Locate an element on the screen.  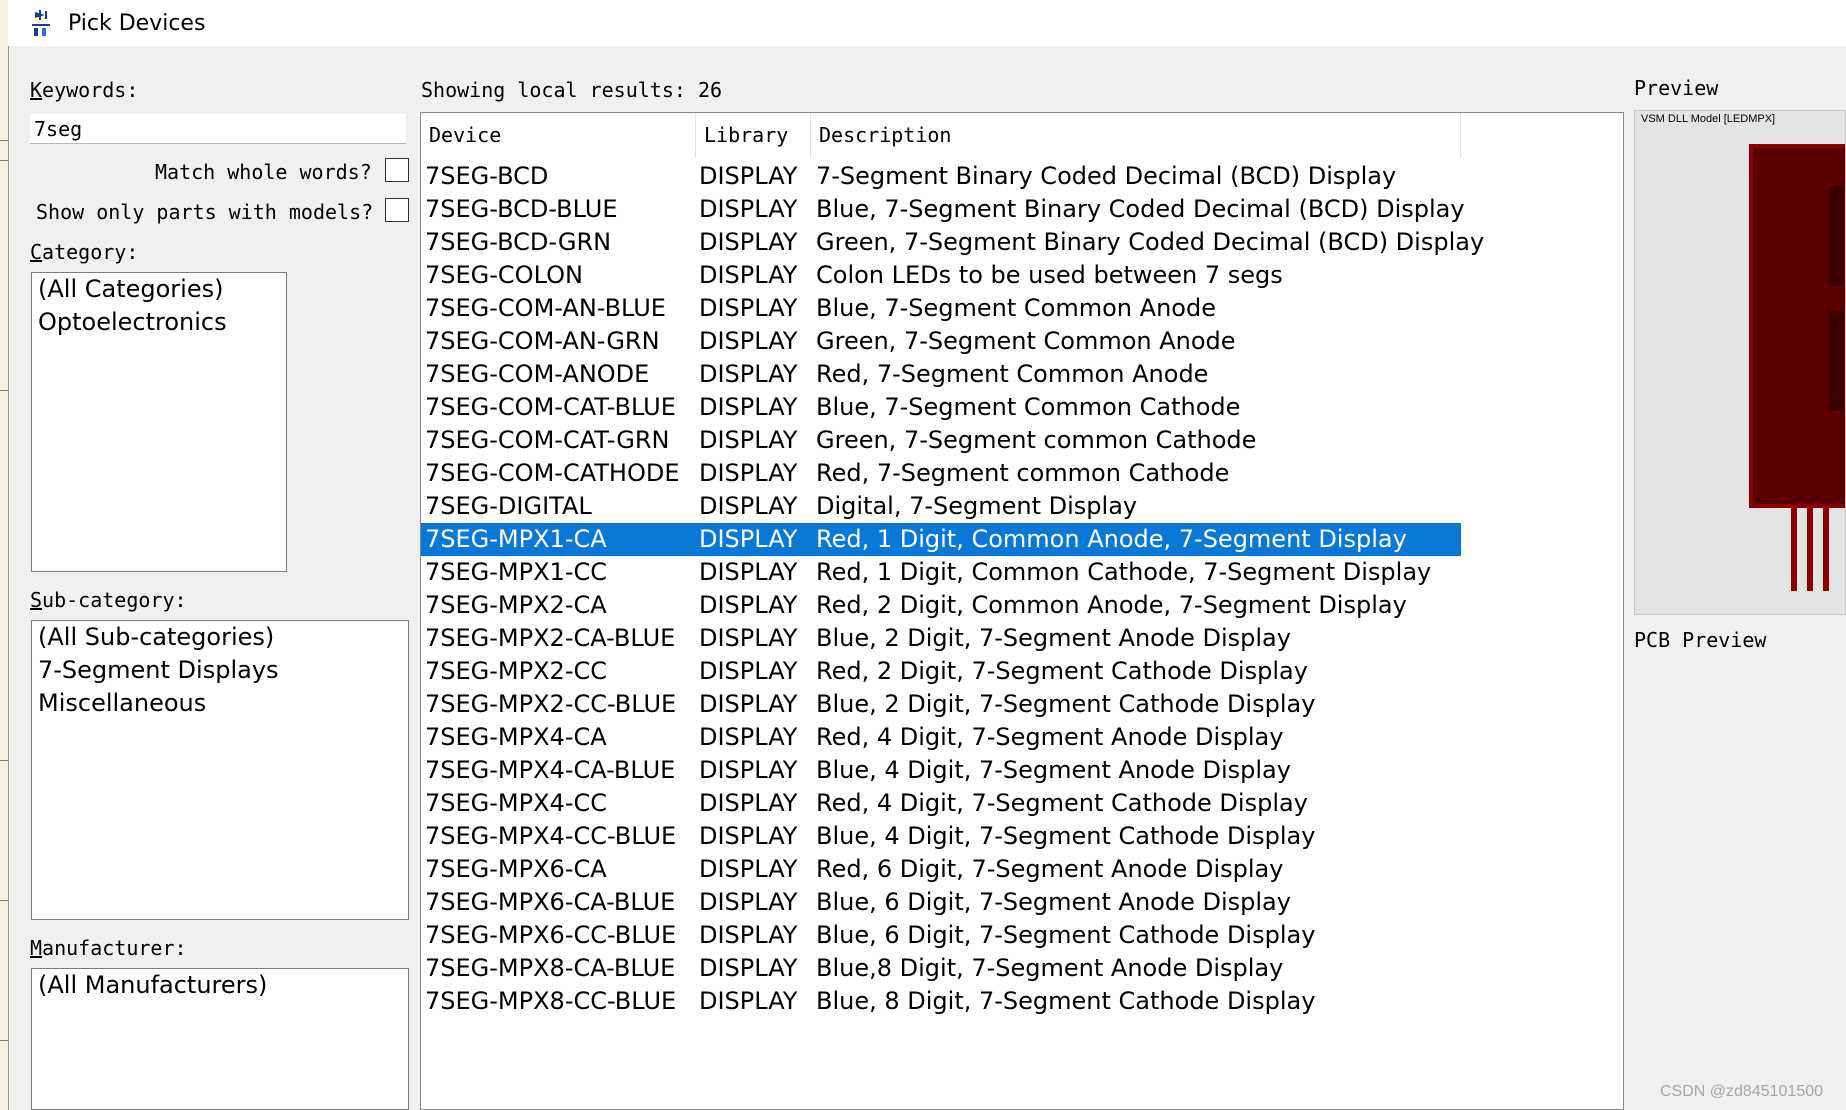
category-item: Optoelectronics is located at coordinates (159, 322).